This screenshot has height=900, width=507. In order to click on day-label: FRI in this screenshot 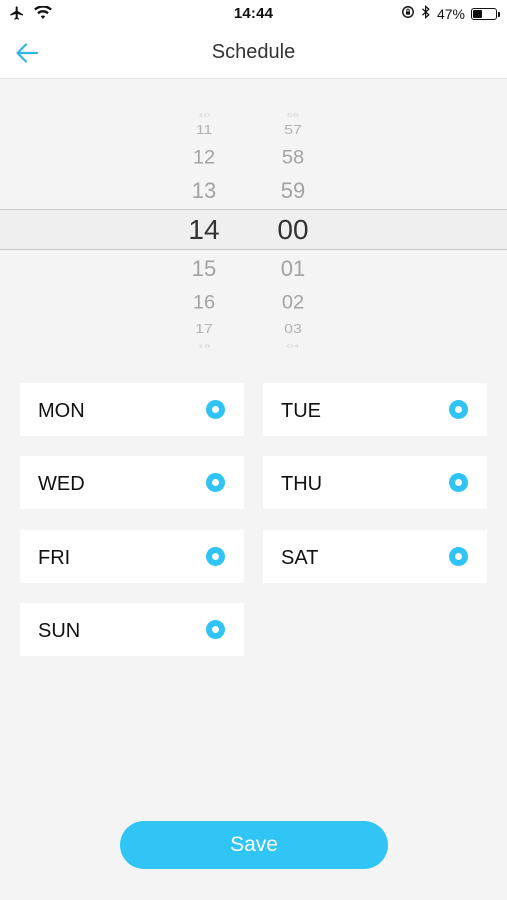, I will do `click(54, 558)`.